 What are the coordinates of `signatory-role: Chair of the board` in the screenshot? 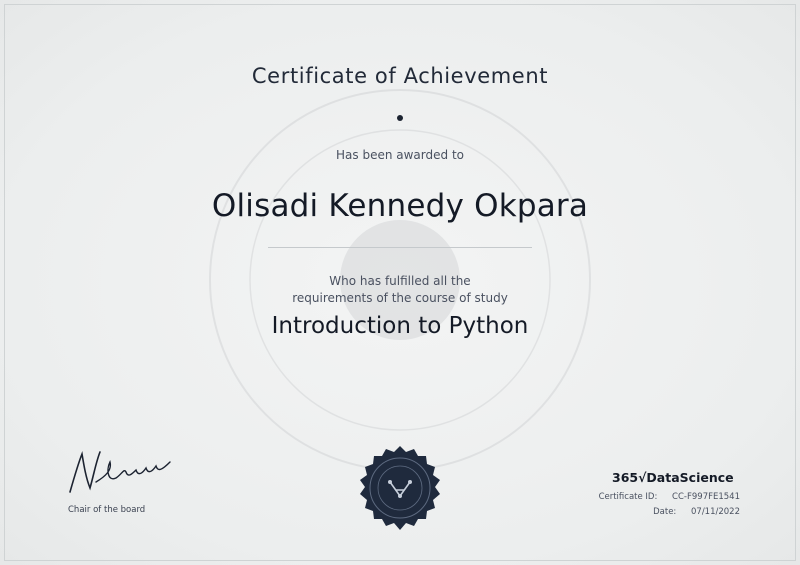 It's located at (107, 510).